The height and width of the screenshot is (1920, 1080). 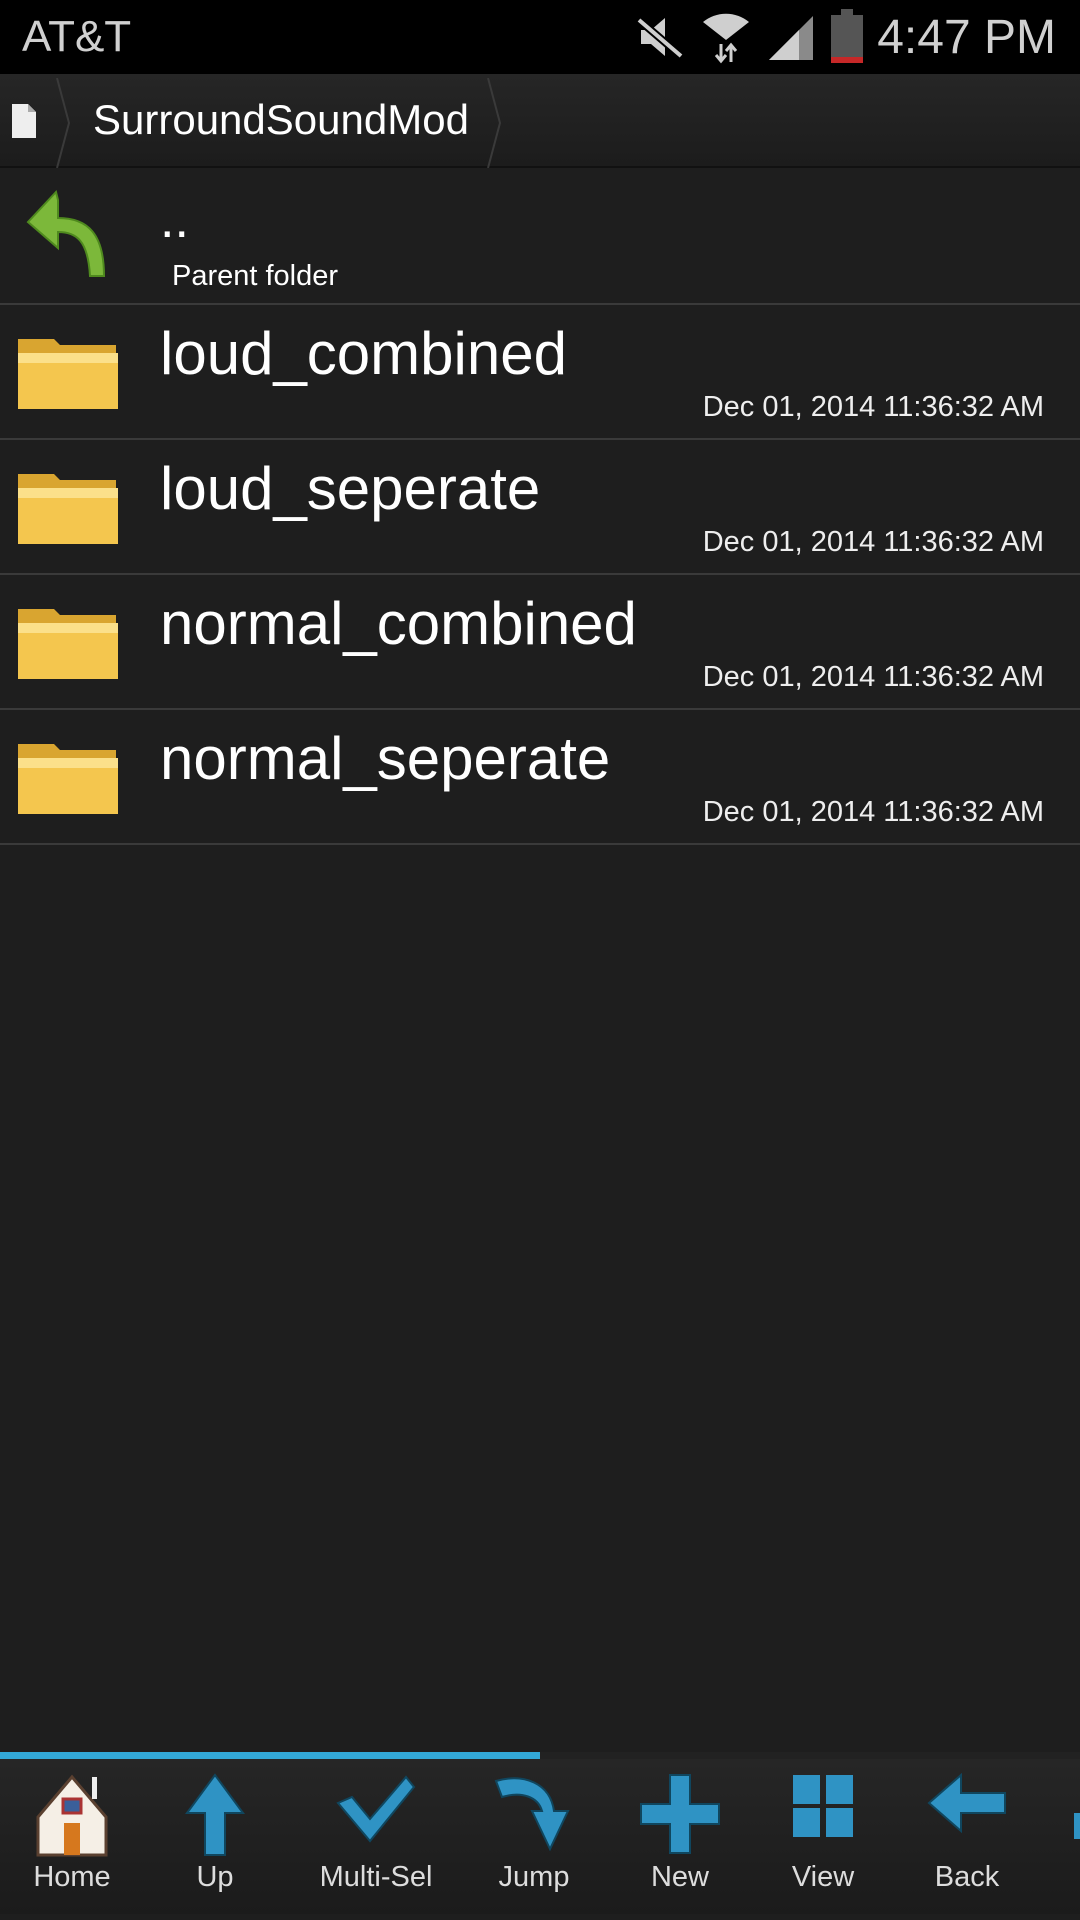 I want to click on status-bar: AT&T 4:47 PM, so click(x=540, y=37).